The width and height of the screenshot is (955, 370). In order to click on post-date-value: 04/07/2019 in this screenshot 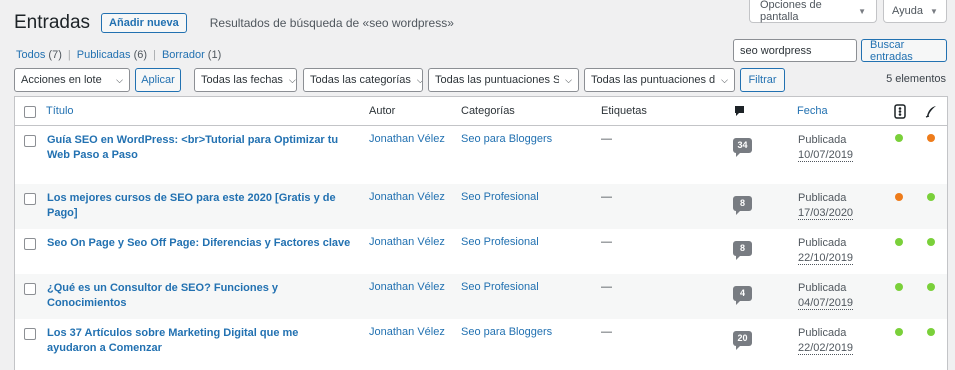, I will do `click(826, 303)`.